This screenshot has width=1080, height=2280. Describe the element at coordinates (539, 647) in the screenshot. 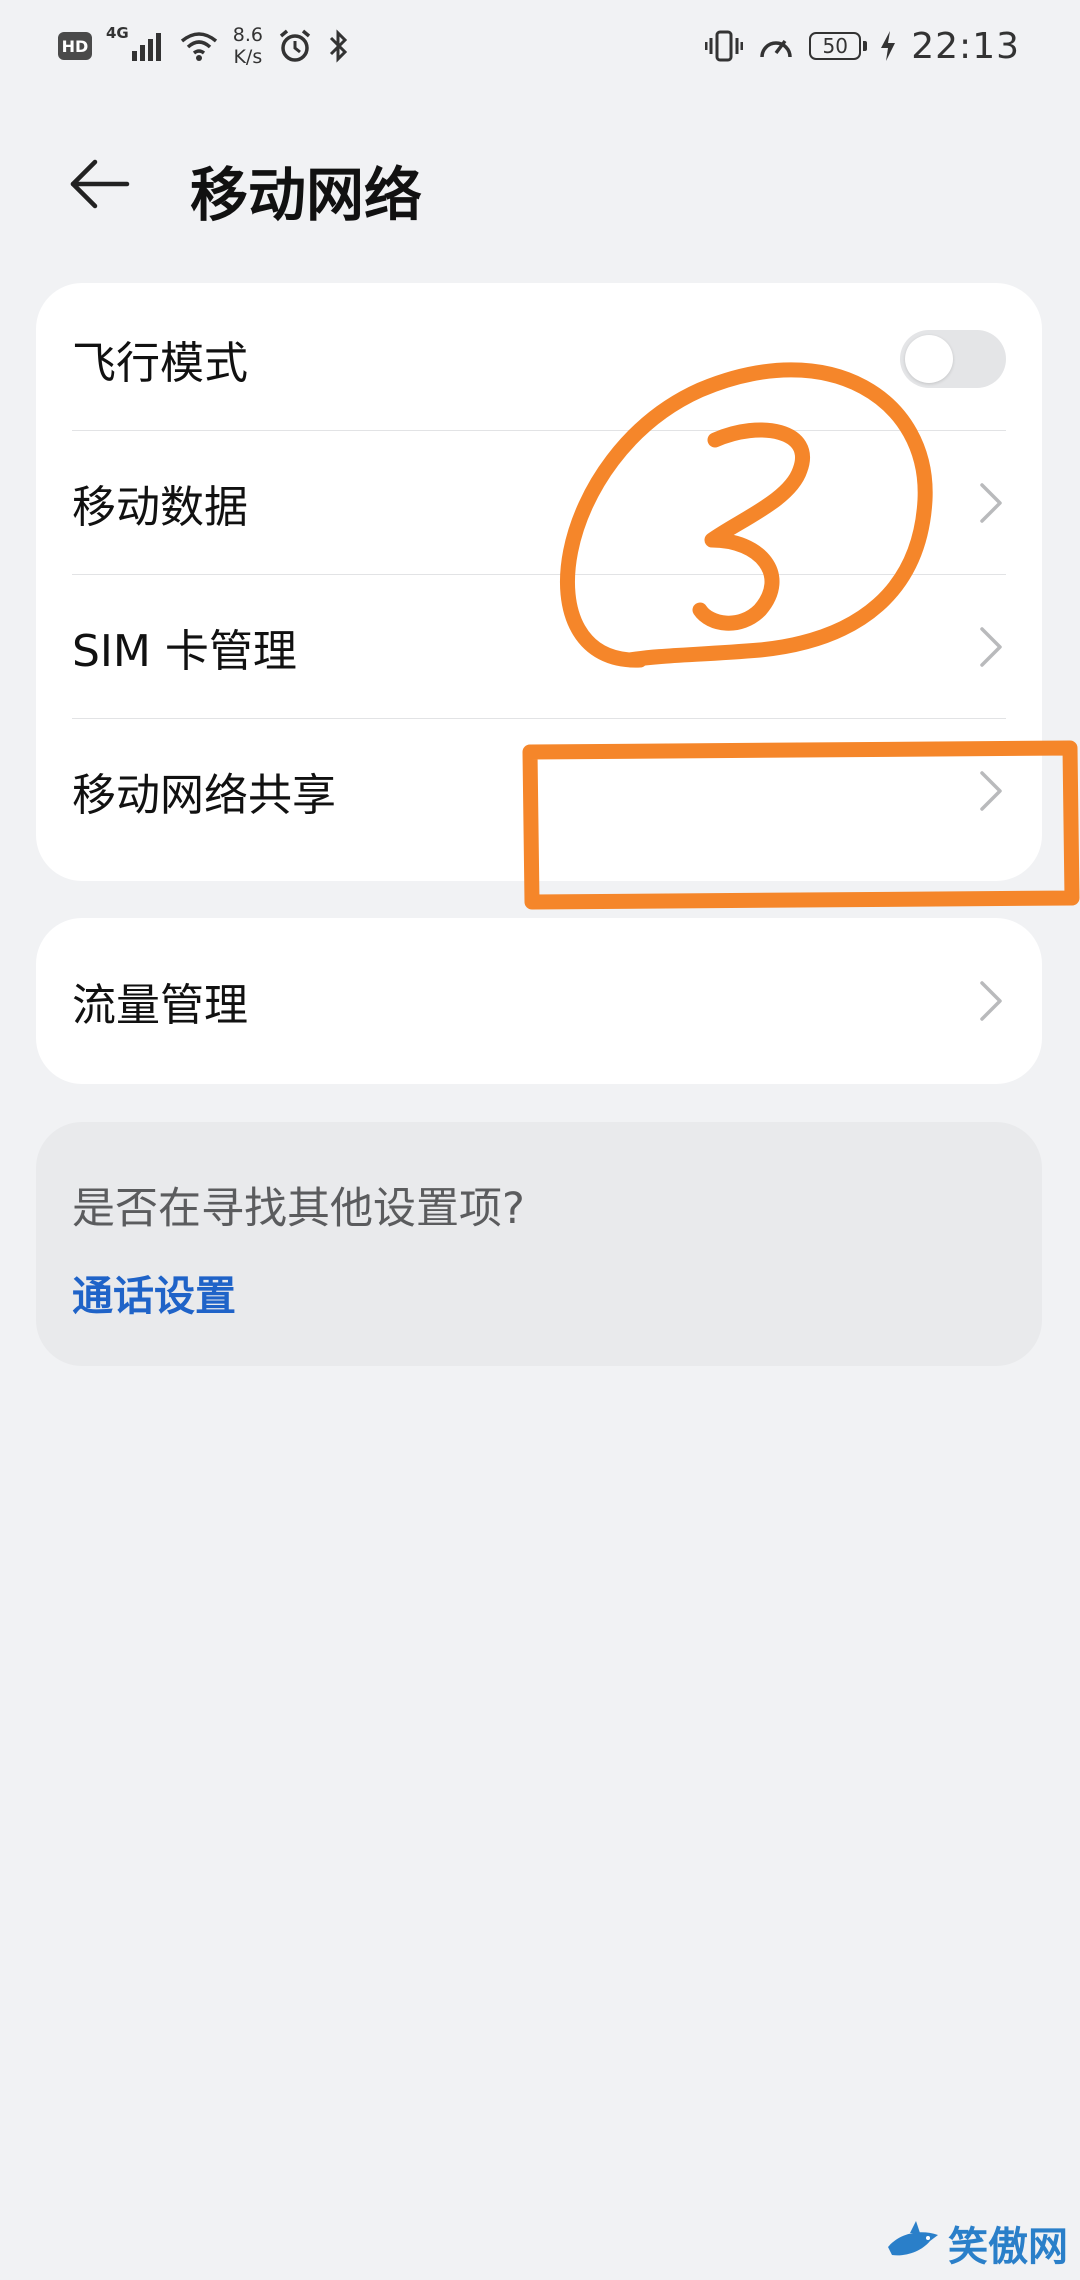

I see `sim-management-row: SIM 卡管理` at that location.